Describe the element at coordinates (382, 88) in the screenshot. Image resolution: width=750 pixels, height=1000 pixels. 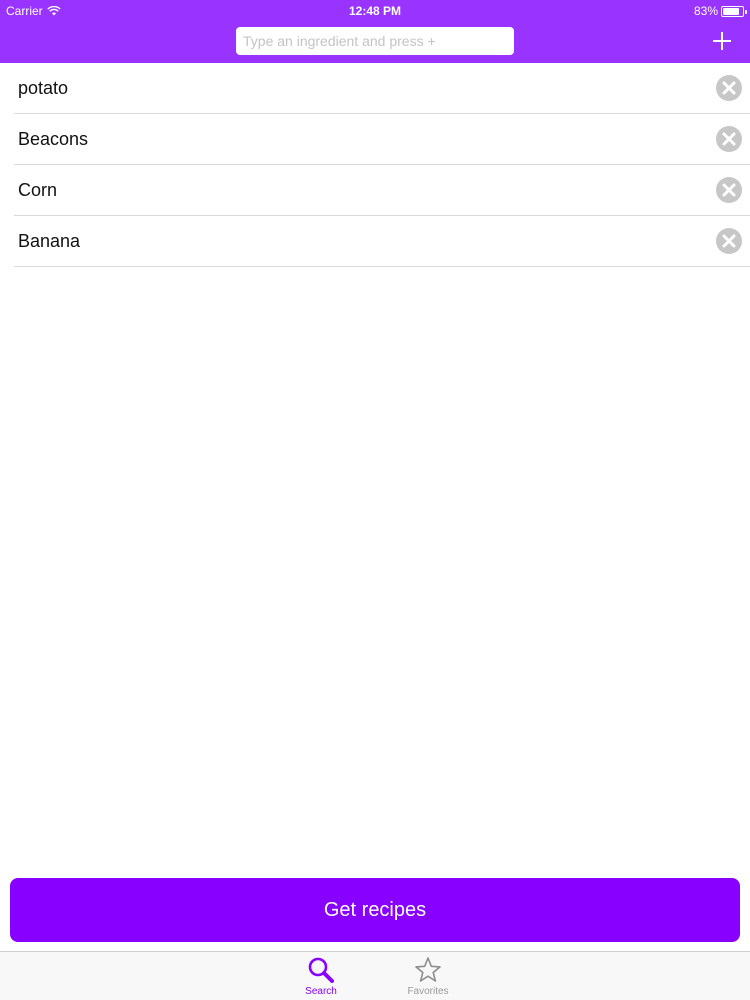
I see `list-item: potato` at that location.